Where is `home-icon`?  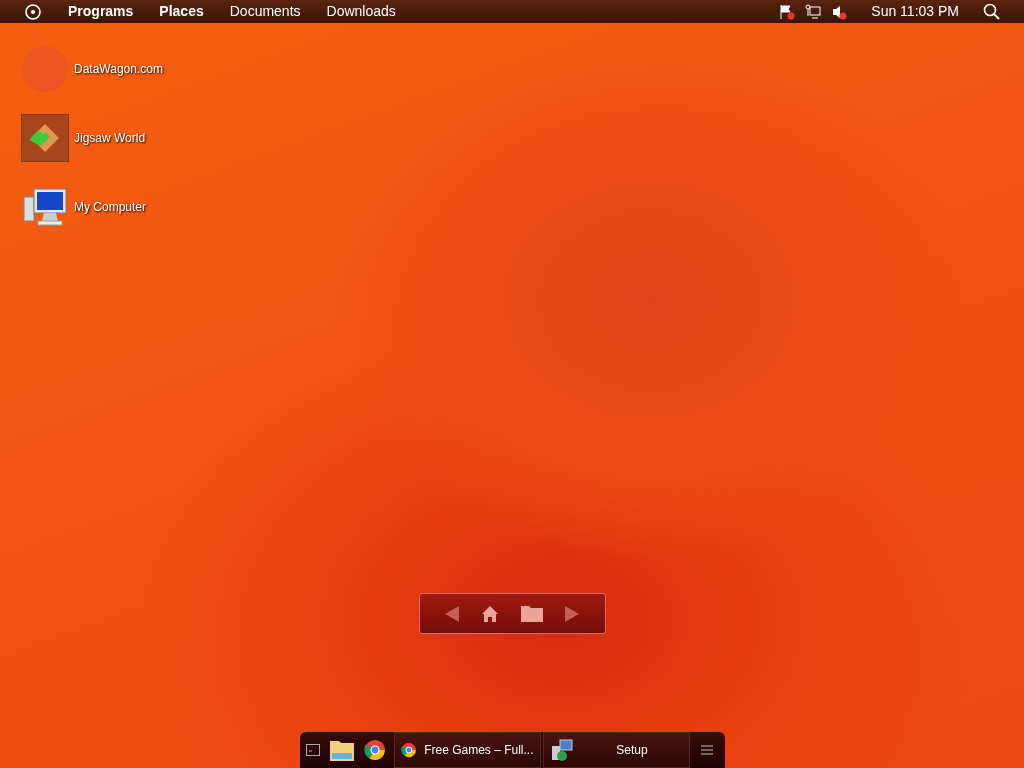
home-icon is located at coordinates (489, 613).